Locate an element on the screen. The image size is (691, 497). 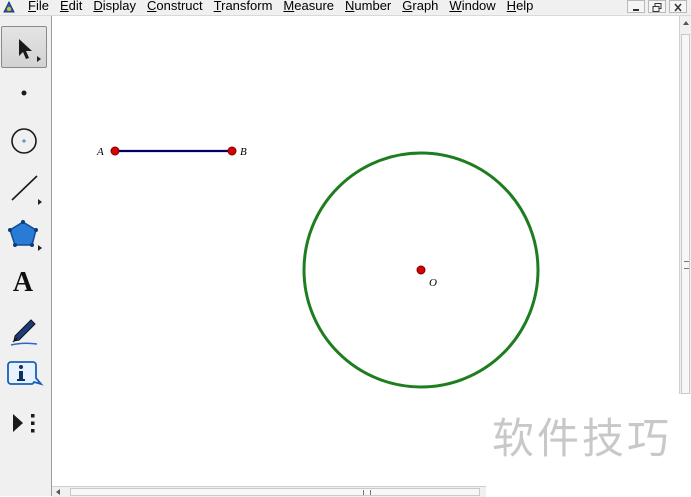
info-icon is located at coordinates (25, 373).